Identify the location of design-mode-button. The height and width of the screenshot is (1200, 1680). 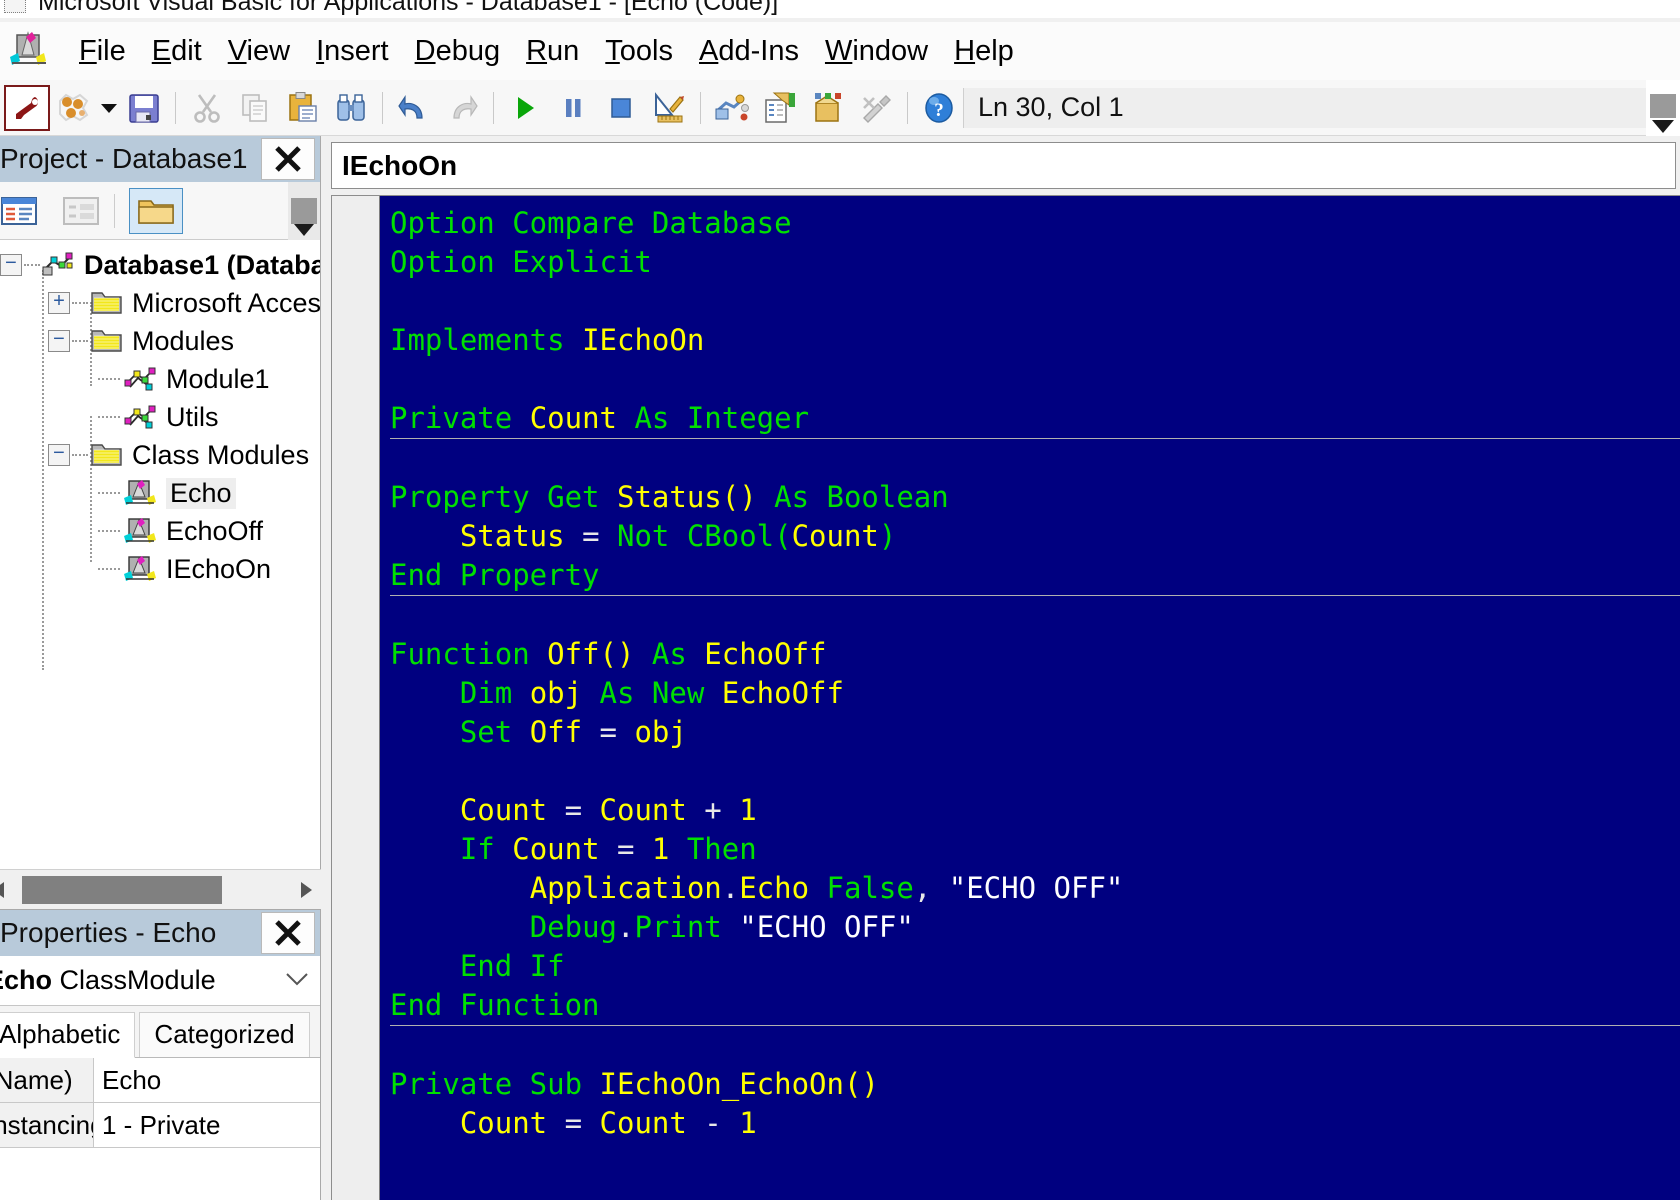
(669, 108).